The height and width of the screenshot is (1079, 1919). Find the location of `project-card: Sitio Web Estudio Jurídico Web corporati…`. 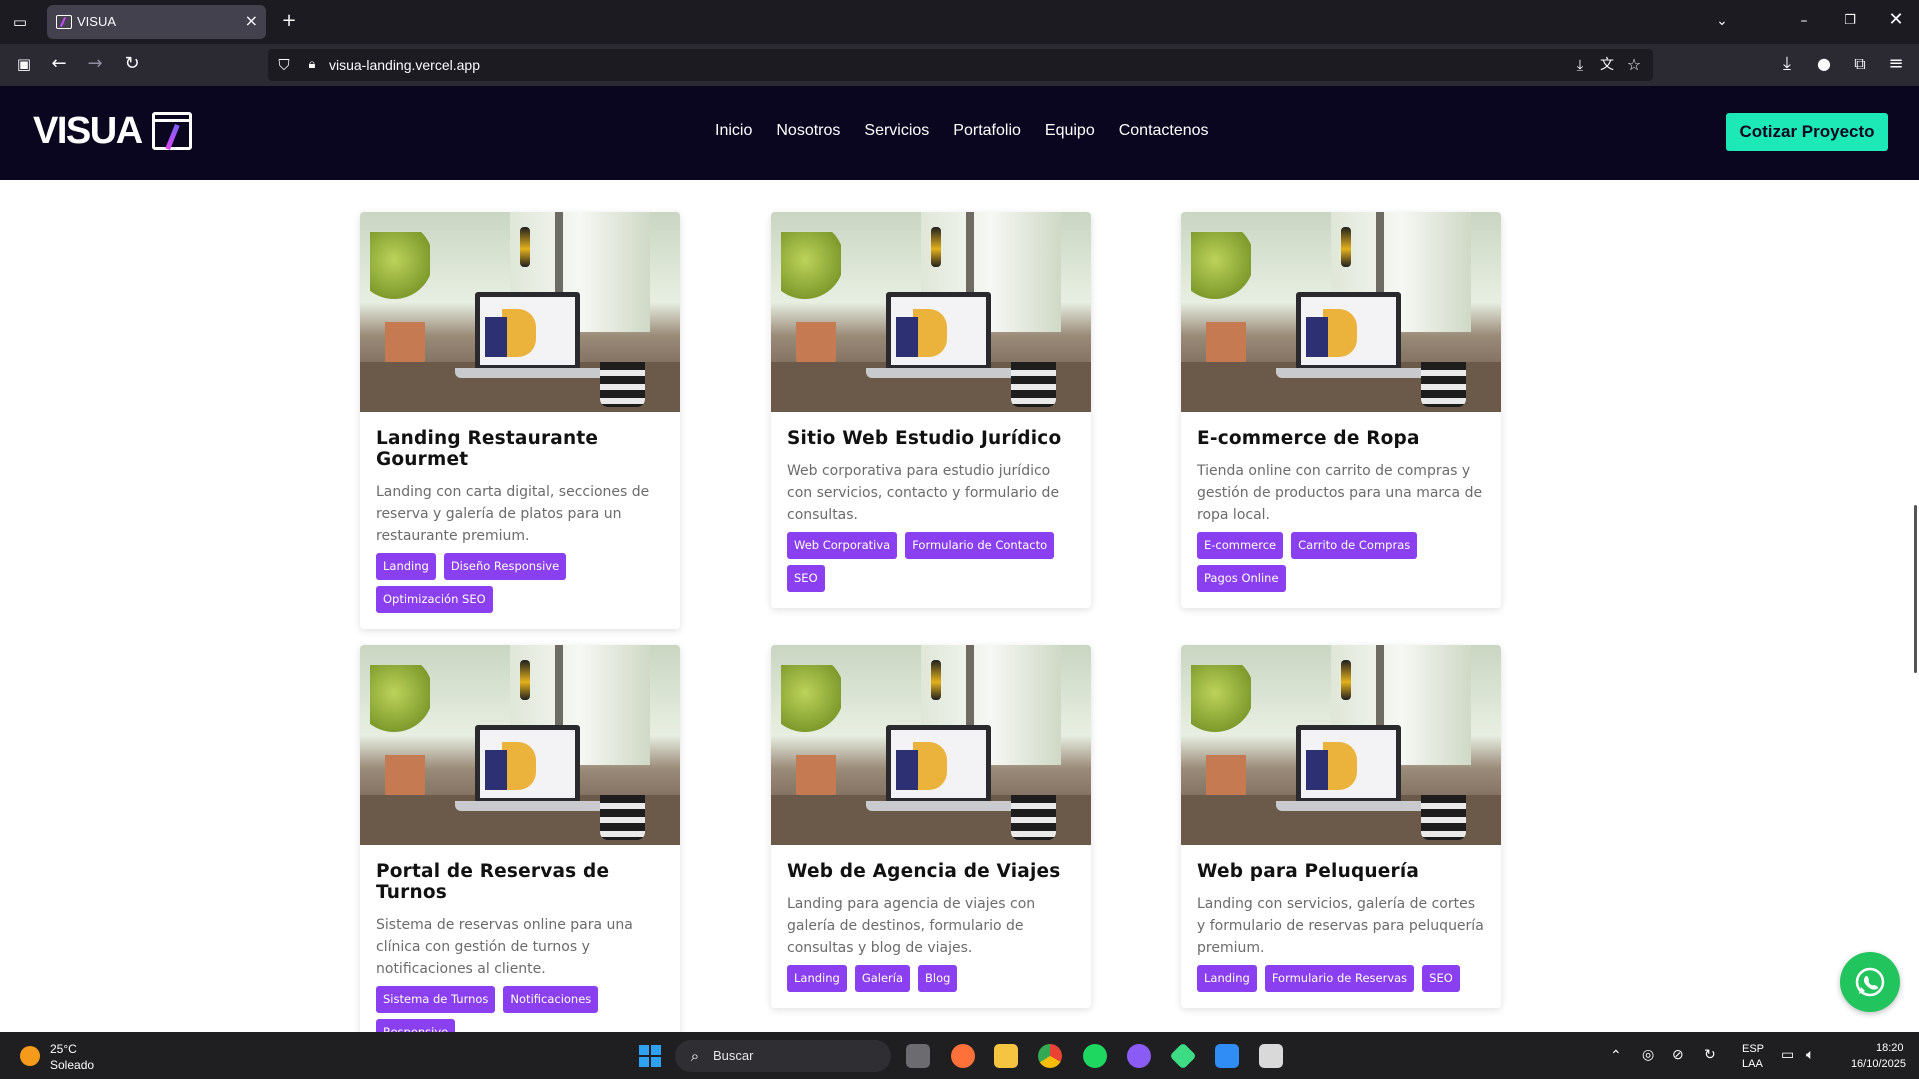

project-card: Sitio Web Estudio Jurídico Web corporati… is located at coordinates (931, 410).